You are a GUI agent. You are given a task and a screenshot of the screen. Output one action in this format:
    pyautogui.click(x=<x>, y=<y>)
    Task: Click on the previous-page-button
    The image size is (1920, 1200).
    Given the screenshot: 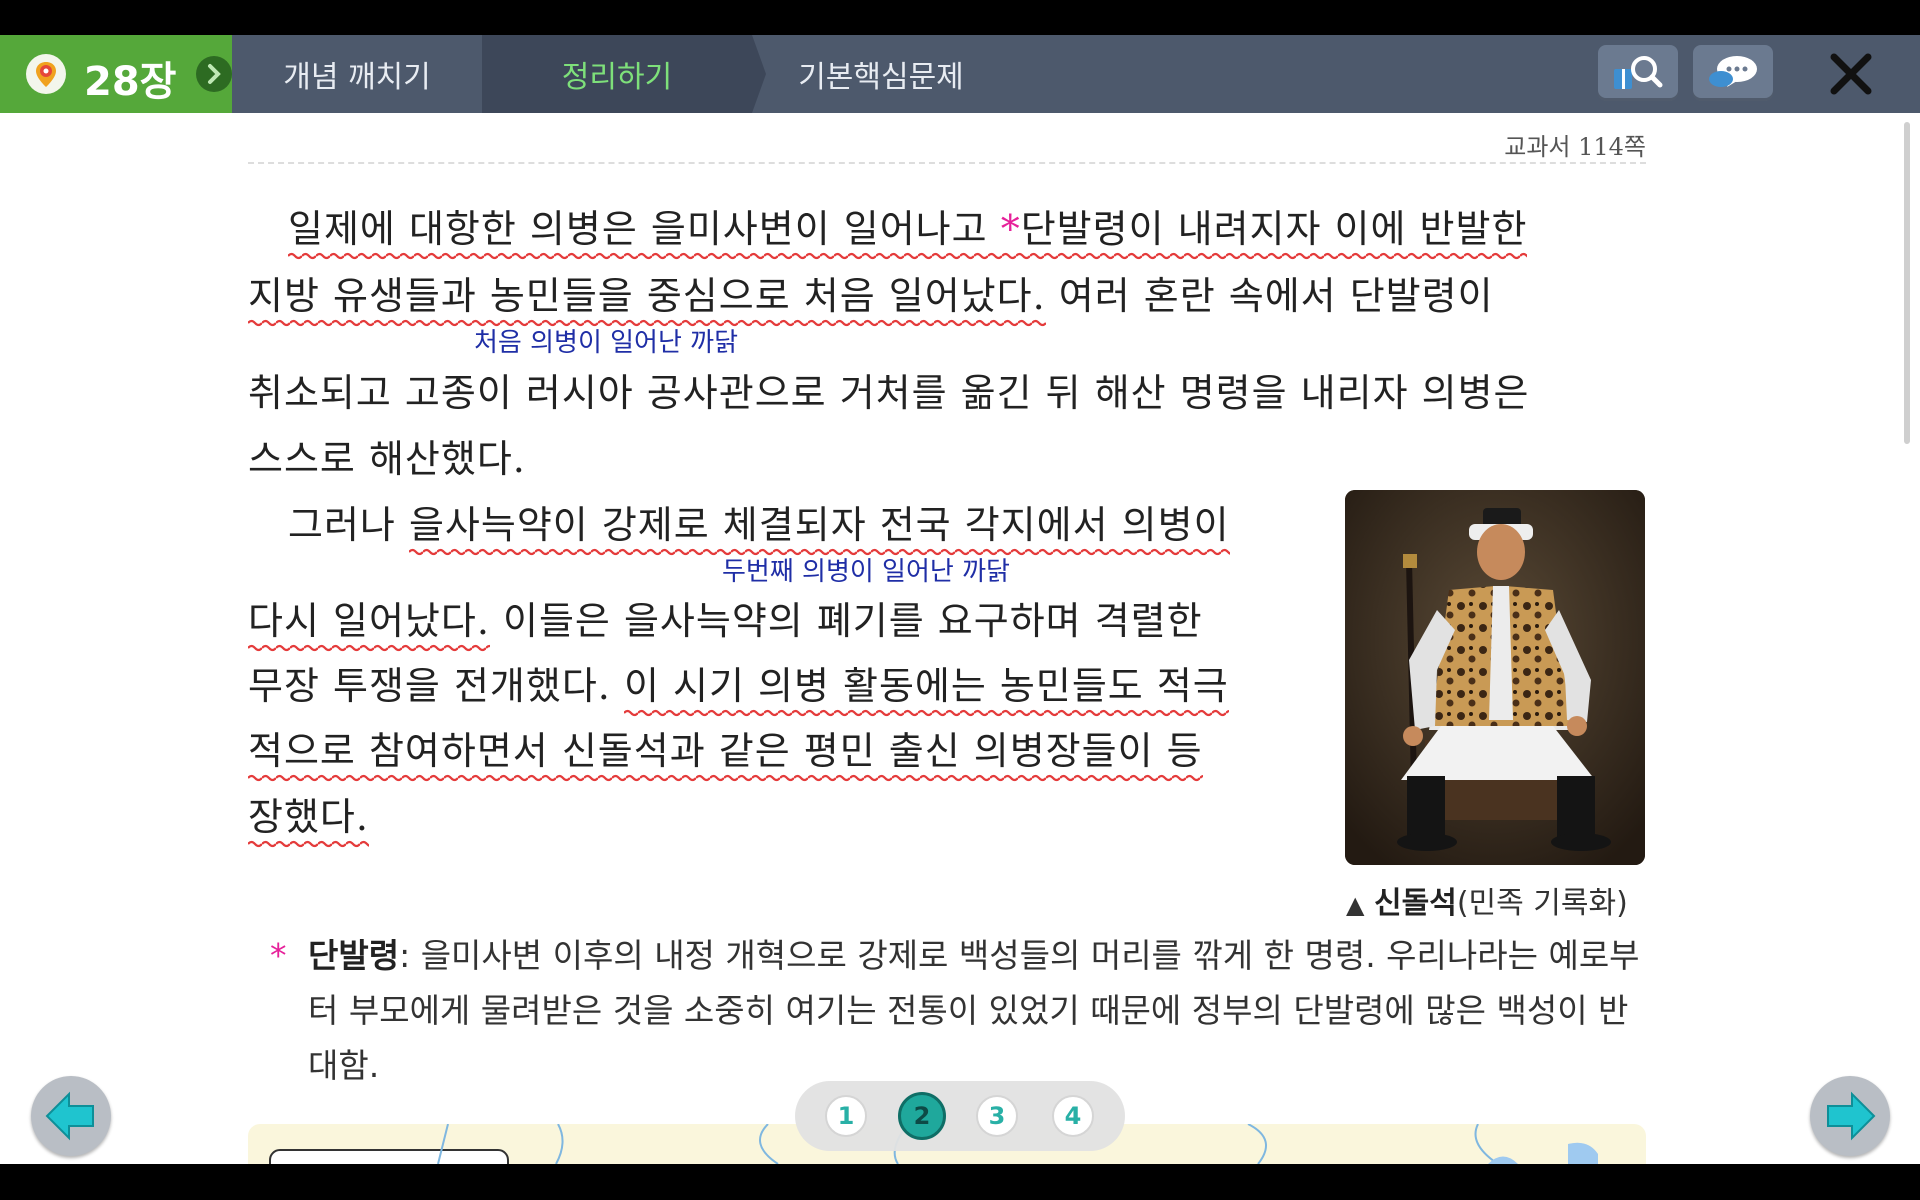 What is the action you would take?
    pyautogui.click(x=71, y=1116)
    